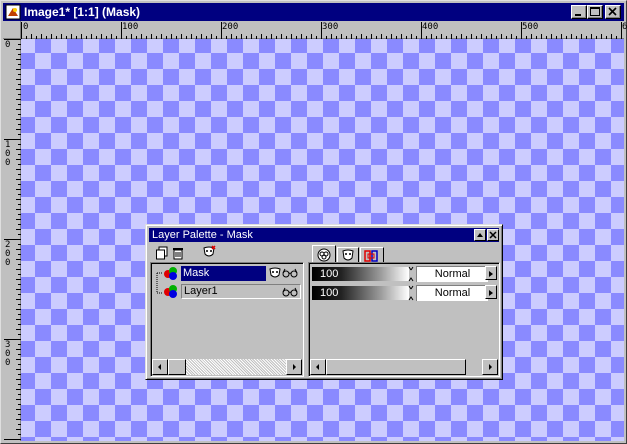  I want to click on new-layer-icon, so click(162, 253).